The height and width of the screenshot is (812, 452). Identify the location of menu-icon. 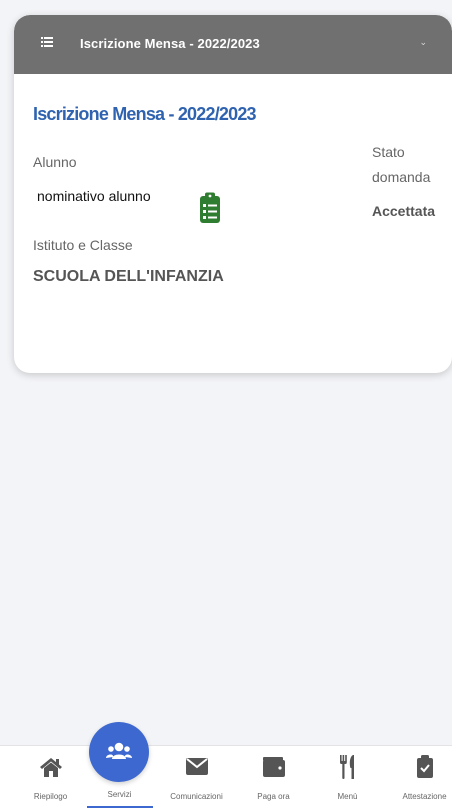
(47, 42).